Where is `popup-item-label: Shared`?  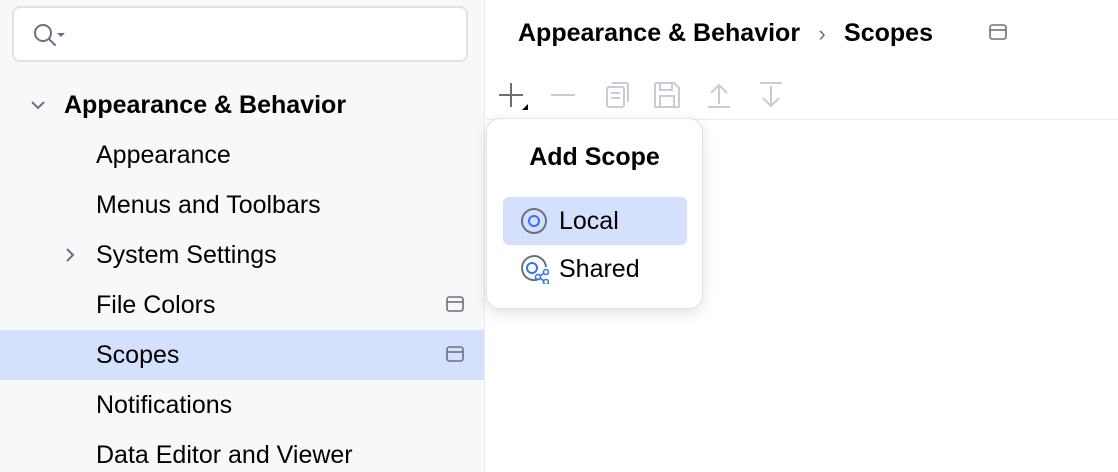
popup-item-label: Shared is located at coordinates (599, 269).